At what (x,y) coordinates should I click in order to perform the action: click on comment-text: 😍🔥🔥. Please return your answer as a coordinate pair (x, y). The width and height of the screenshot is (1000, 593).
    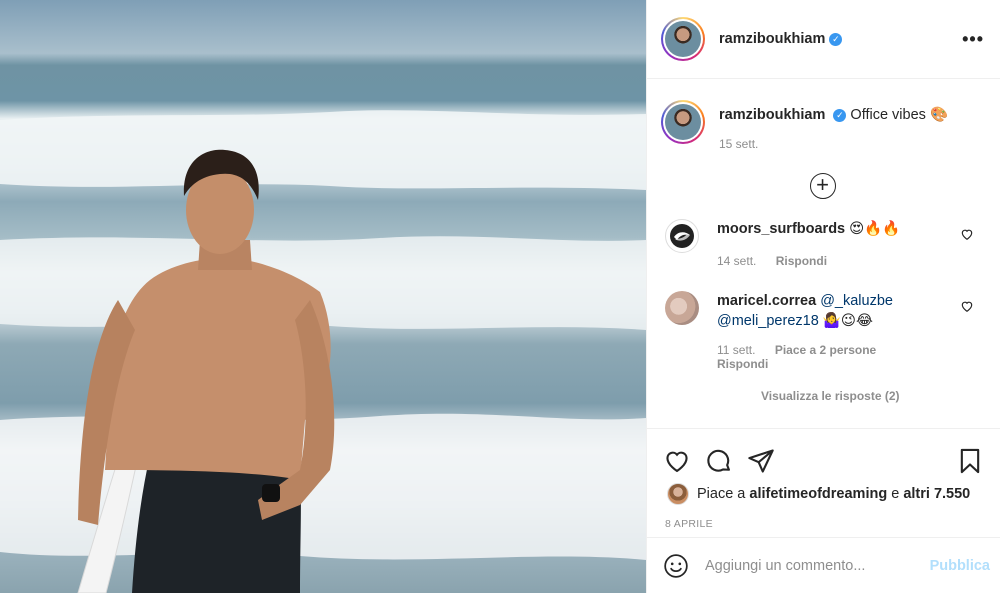
    Looking at the image, I should click on (875, 229).